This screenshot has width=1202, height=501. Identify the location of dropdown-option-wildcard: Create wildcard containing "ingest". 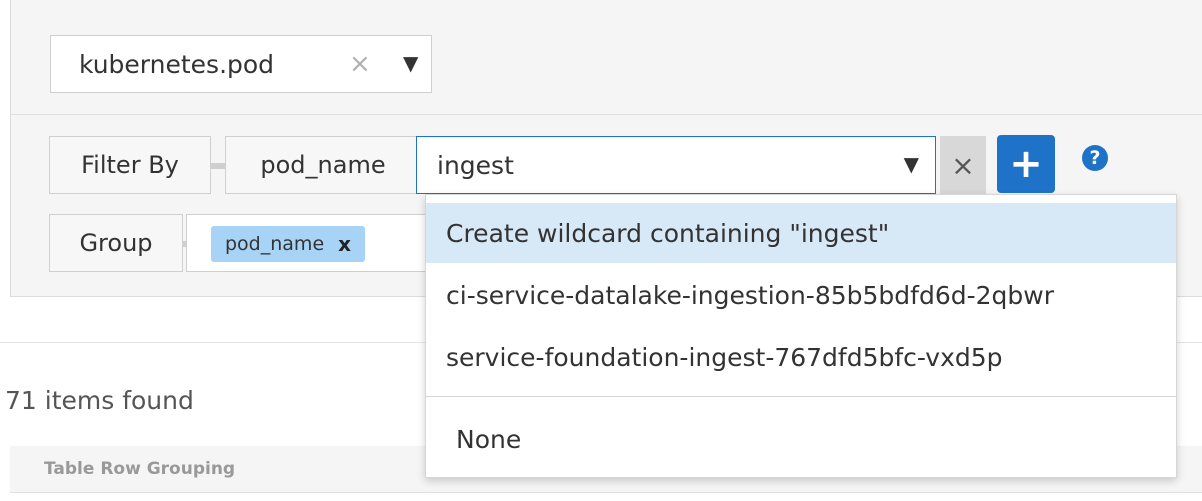
(801, 233).